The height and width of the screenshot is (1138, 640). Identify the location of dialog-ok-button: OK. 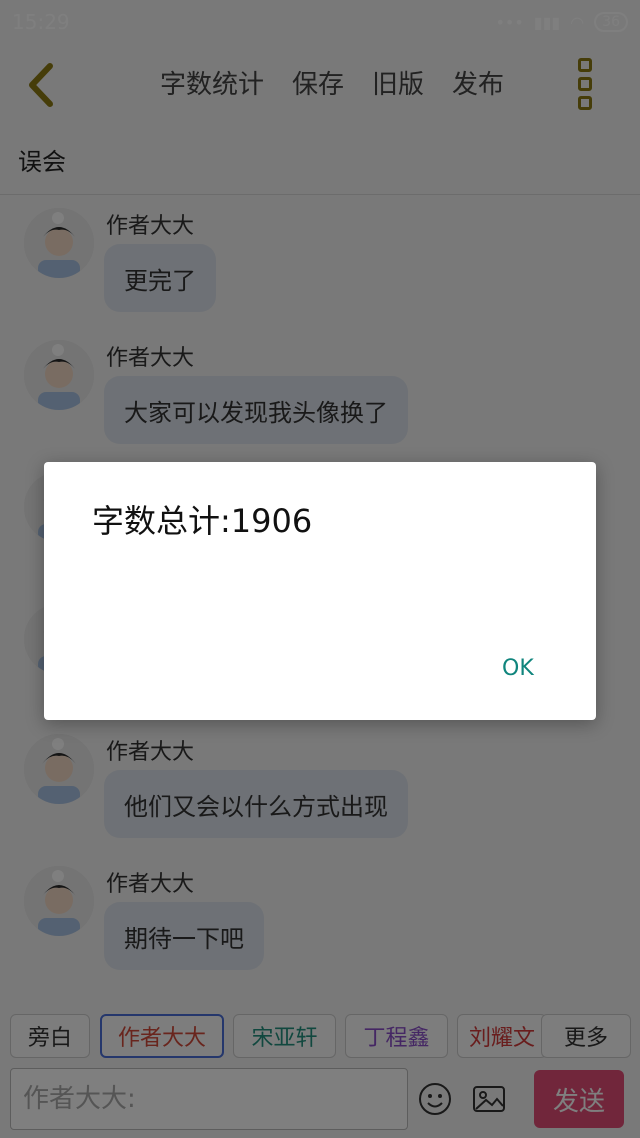
(518, 668).